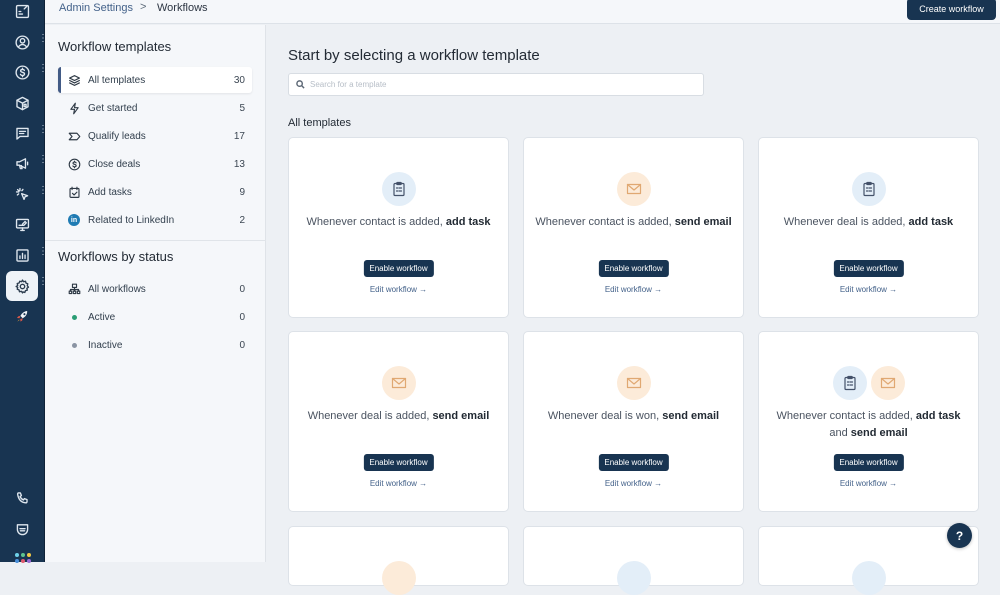 The width and height of the screenshot is (1000, 595). Describe the element at coordinates (879, 433) in the screenshot. I see `card-action-2: send email` at that location.